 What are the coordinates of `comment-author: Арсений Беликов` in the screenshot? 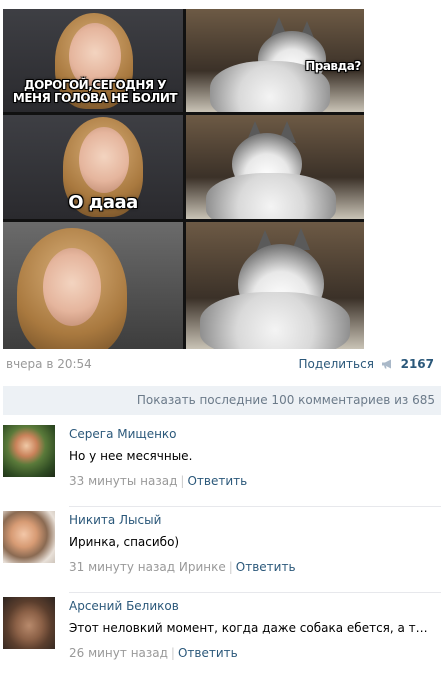 It's located at (124, 606).